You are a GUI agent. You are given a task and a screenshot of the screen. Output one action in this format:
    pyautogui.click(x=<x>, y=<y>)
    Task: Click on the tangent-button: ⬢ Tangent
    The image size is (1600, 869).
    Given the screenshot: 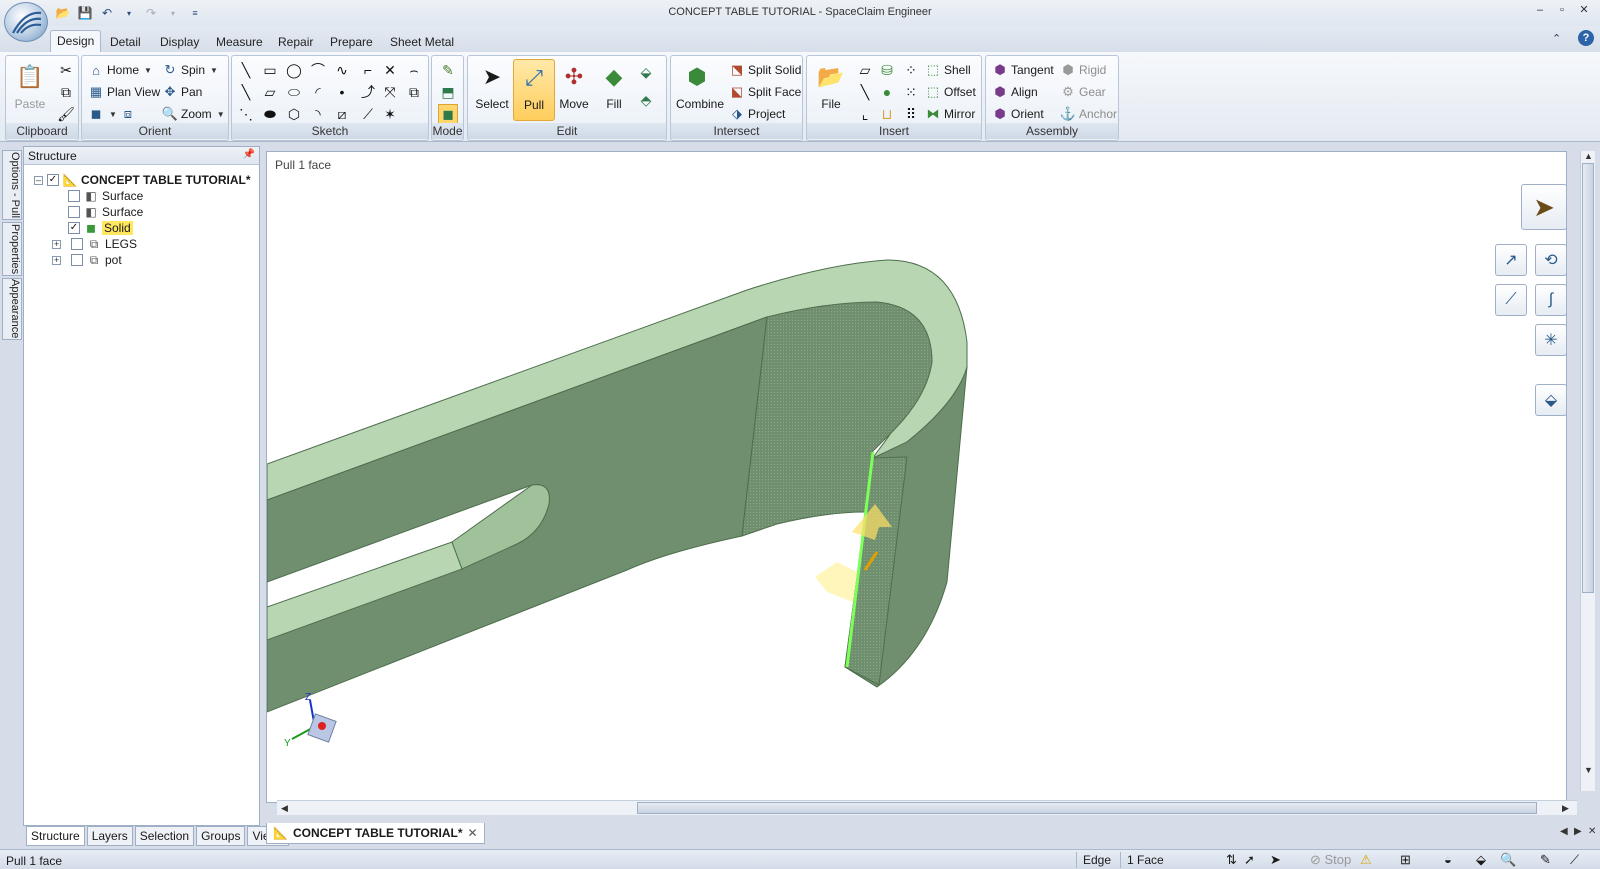 What is the action you would take?
    pyautogui.click(x=1022, y=70)
    